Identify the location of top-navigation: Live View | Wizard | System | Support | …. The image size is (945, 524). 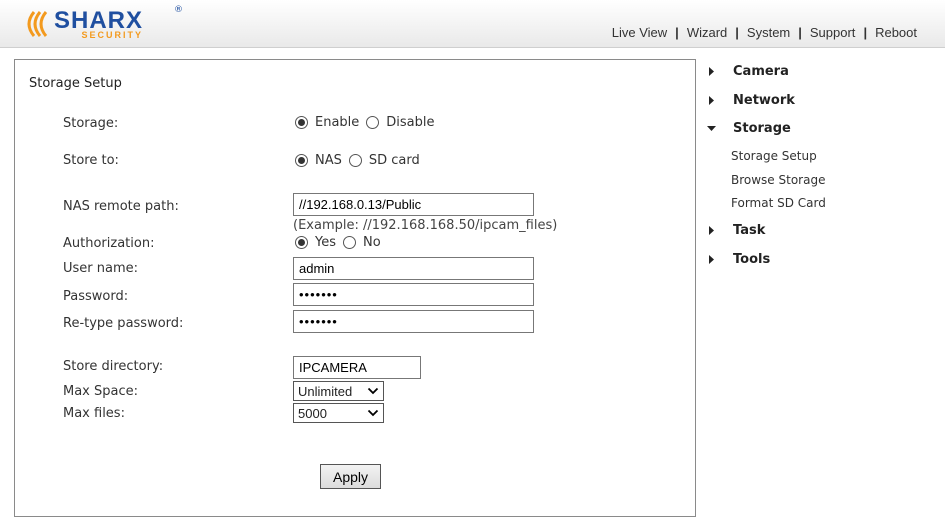
(764, 32).